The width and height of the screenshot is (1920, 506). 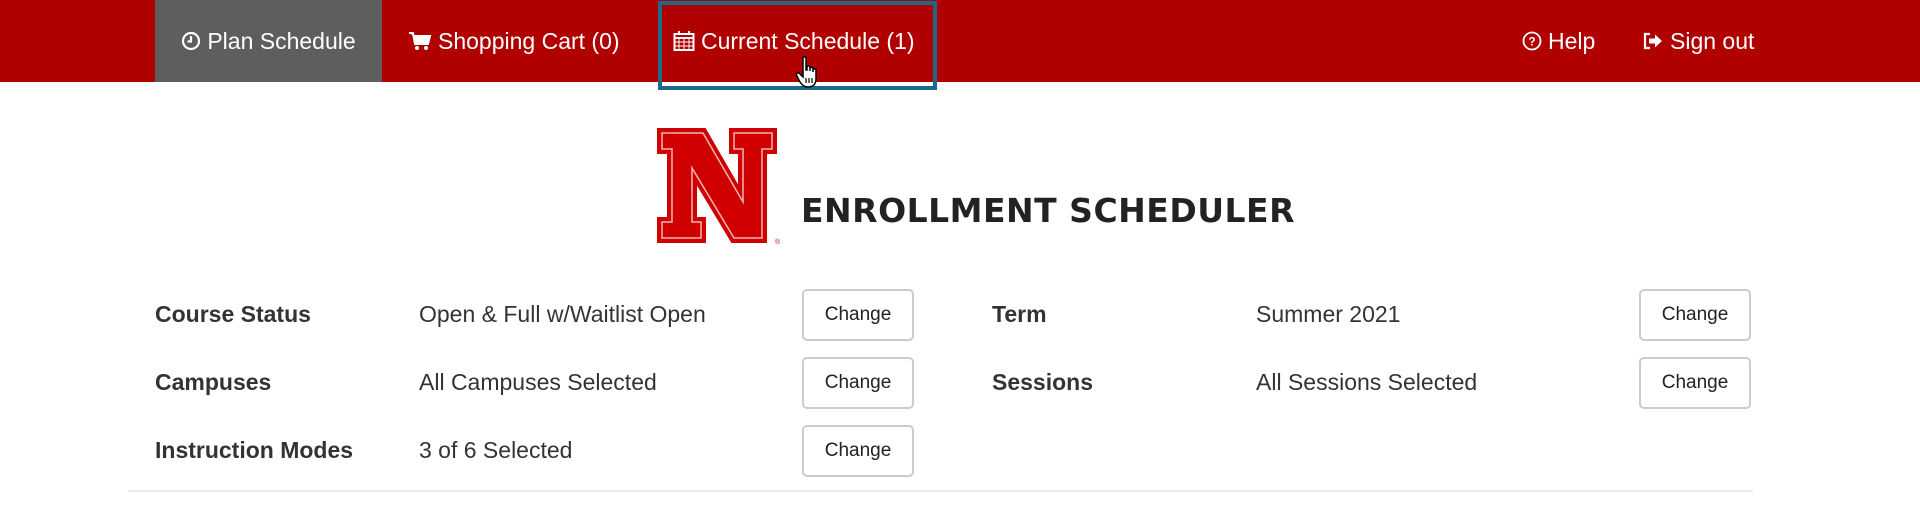 I want to click on shopping-cart-icon, so click(x=420, y=41).